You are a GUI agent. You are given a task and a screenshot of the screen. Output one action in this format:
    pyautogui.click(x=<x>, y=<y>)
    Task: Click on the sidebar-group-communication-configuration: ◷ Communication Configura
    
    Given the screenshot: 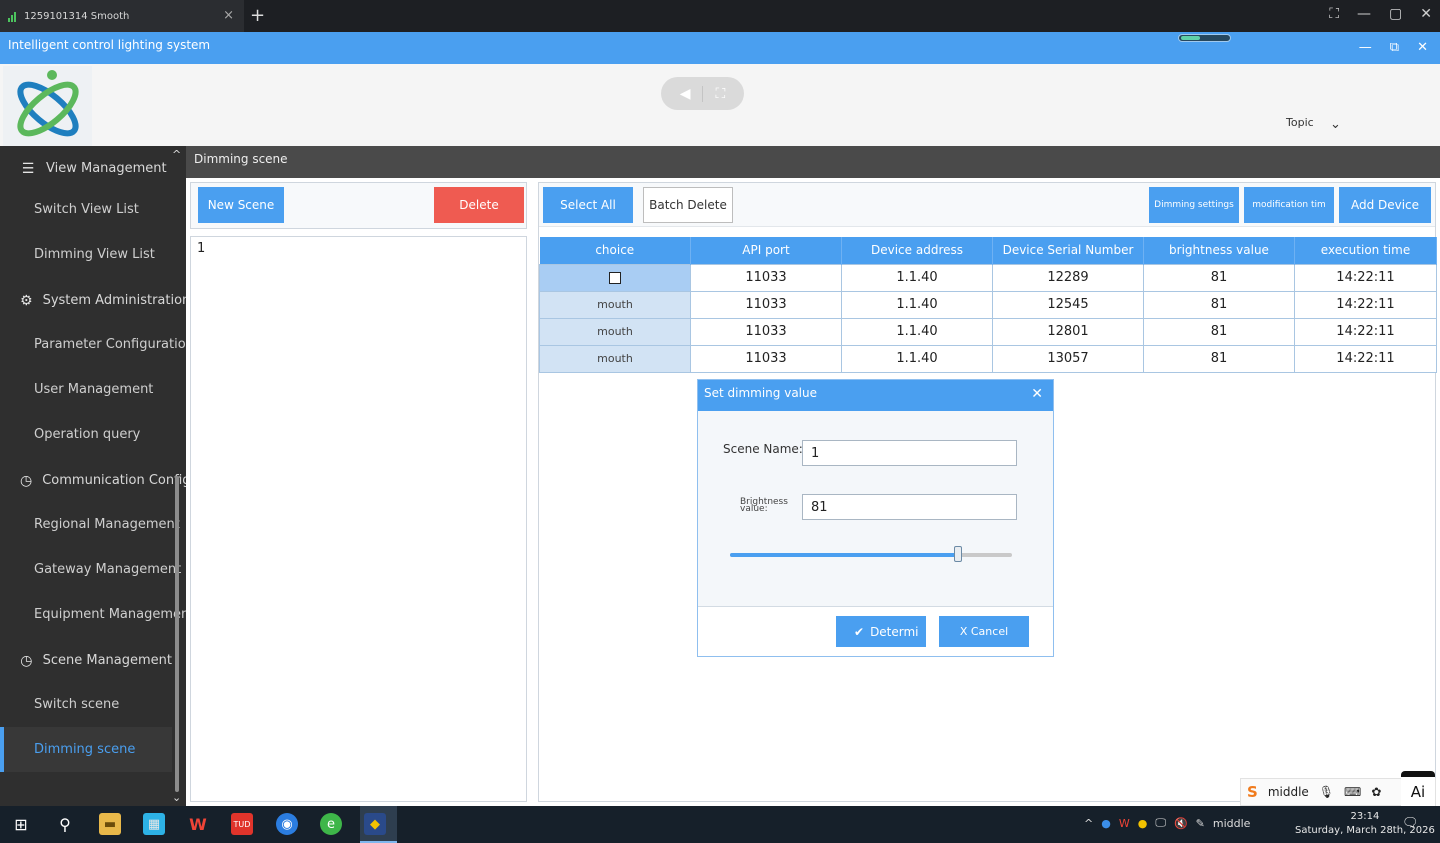 What is the action you would take?
    pyautogui.click(x=93, y=480)
    